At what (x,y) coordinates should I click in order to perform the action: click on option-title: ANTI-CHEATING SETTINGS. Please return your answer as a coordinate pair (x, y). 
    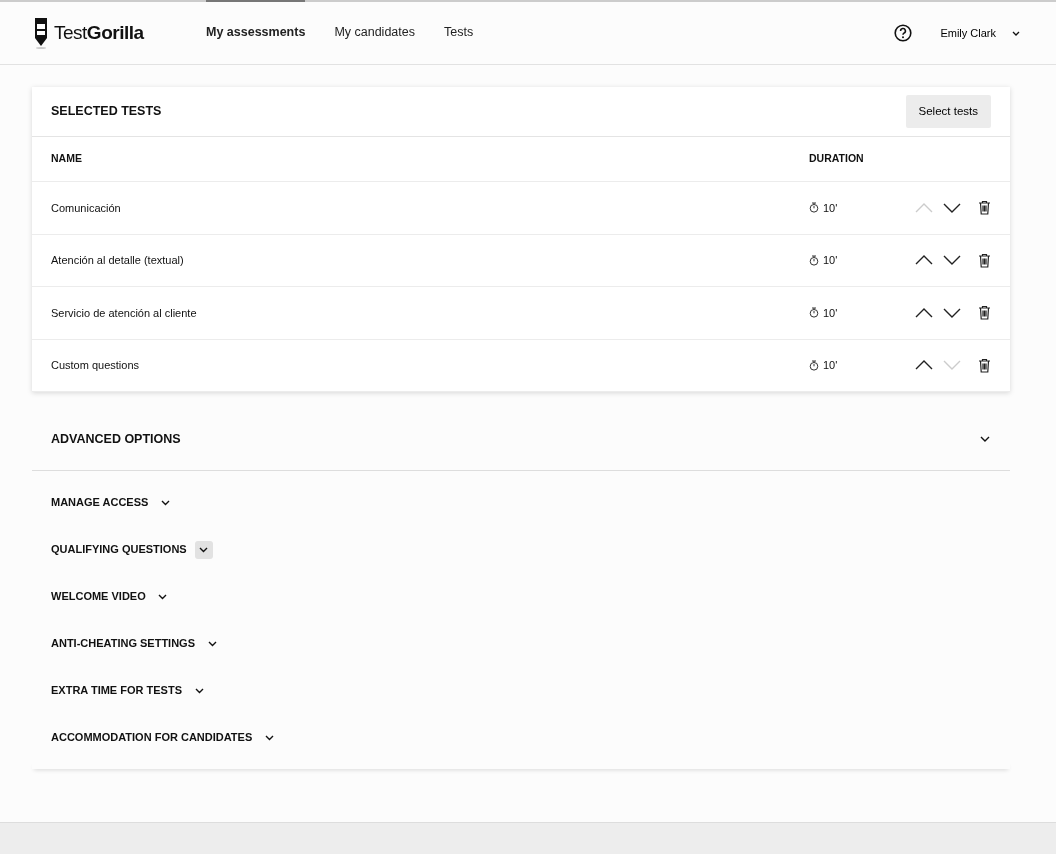
    Looking at the image, I should click on (123, 644).